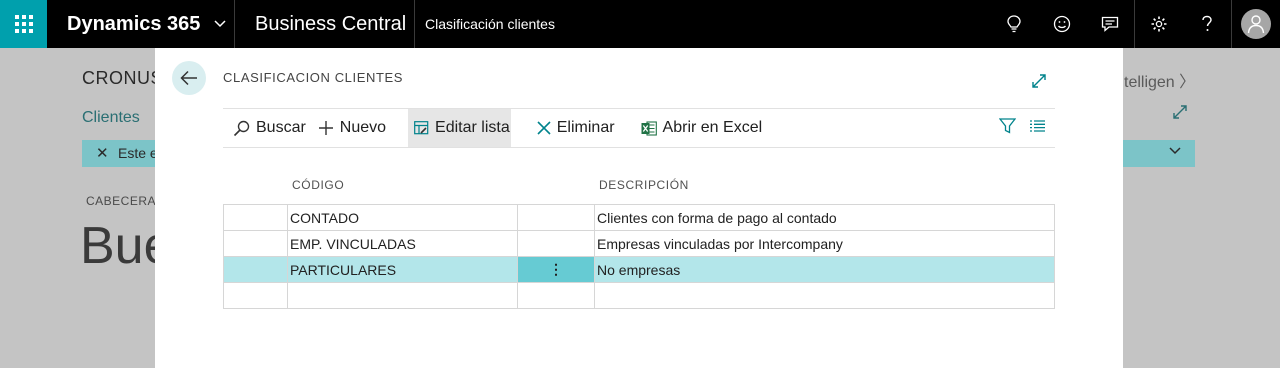 Image resolution: width=1280 pixels, height=368 pixels. I want to click on table-row-selected: PARTICULARES ⋮ No empresas, so click(639, 269).